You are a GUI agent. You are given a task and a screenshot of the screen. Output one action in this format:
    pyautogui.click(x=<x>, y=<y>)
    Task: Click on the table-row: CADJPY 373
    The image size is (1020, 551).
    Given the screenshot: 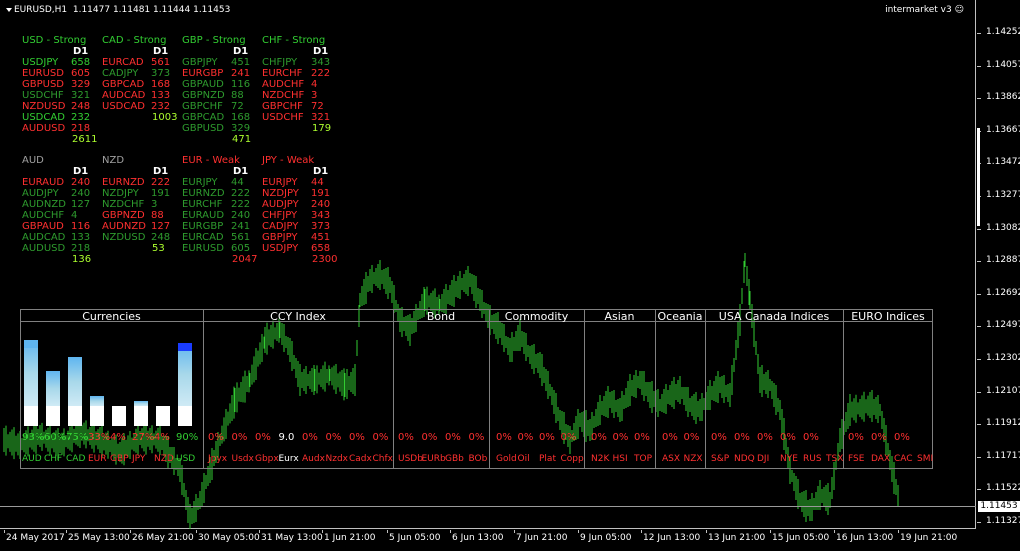 What is the action you would take?
    pyautogui.click(x=299, y=226)
    